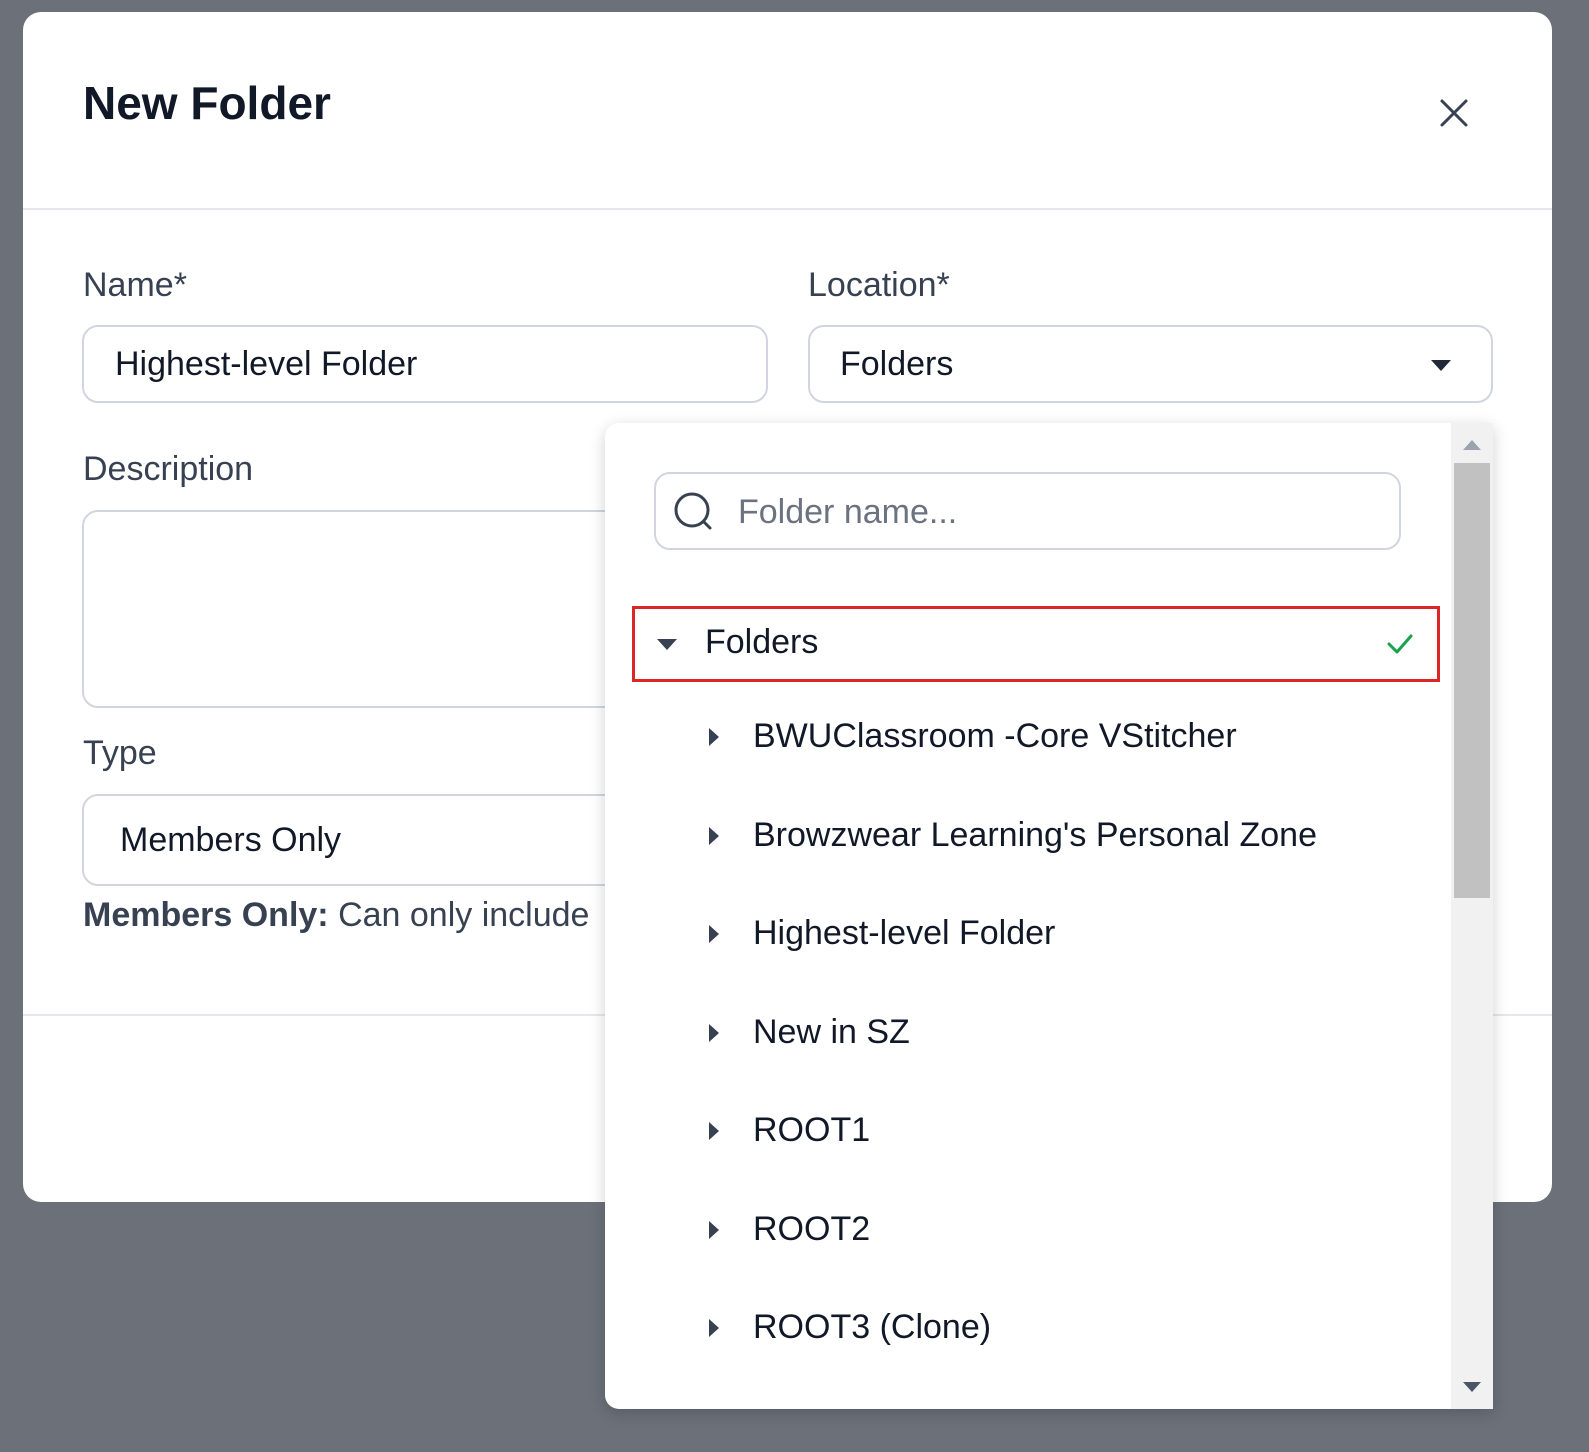 The height and width of the screenshot is (1452, 1589). Describe the element at coordinates (1472, 916) in the screenshot. I see `dropdown-scrollbar` at that location.